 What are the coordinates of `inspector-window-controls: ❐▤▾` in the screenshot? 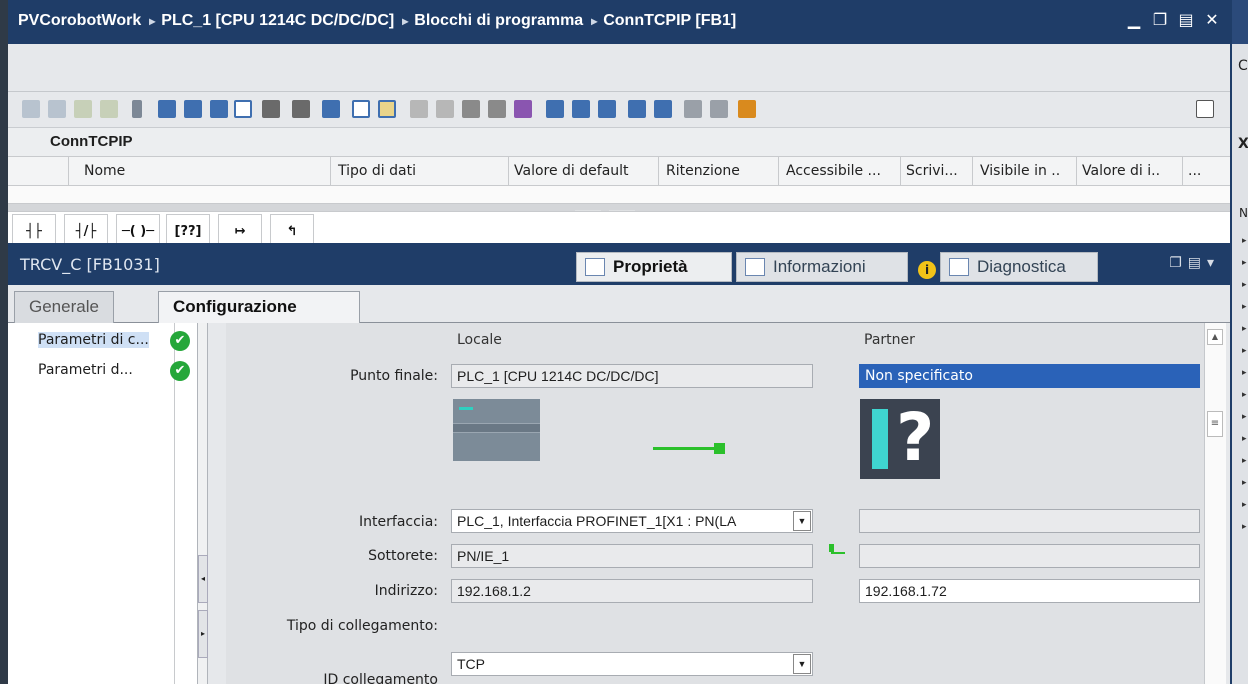 It's located at (1194, 263).